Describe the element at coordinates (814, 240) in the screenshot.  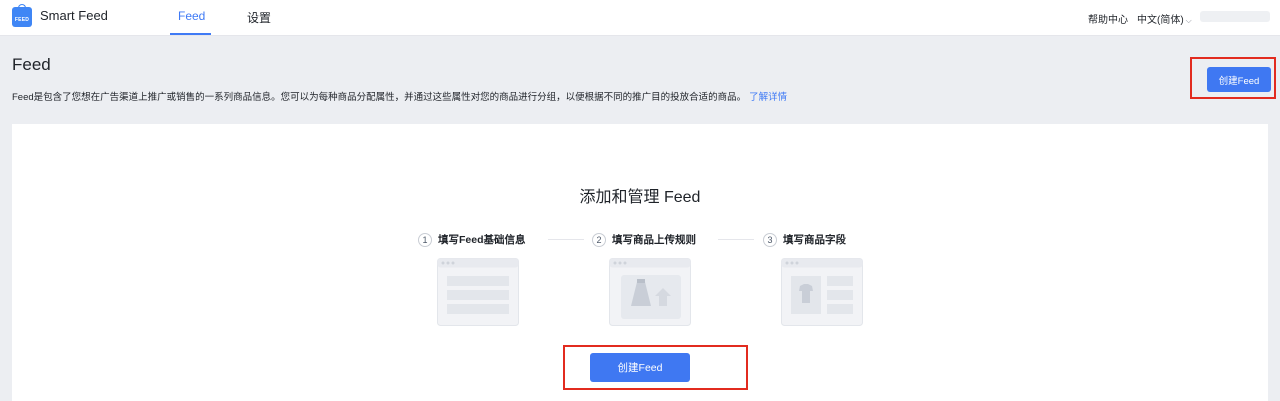
I see `step-label: 填写商品字段` at that location.